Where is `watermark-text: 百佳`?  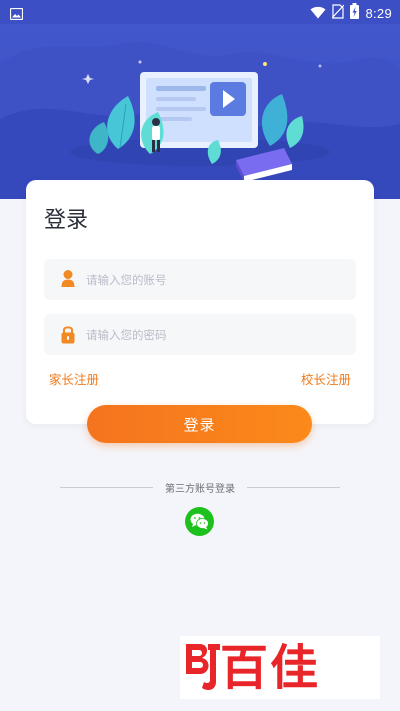
watermark-text: 百佳 is located at coordinates (270, 668).